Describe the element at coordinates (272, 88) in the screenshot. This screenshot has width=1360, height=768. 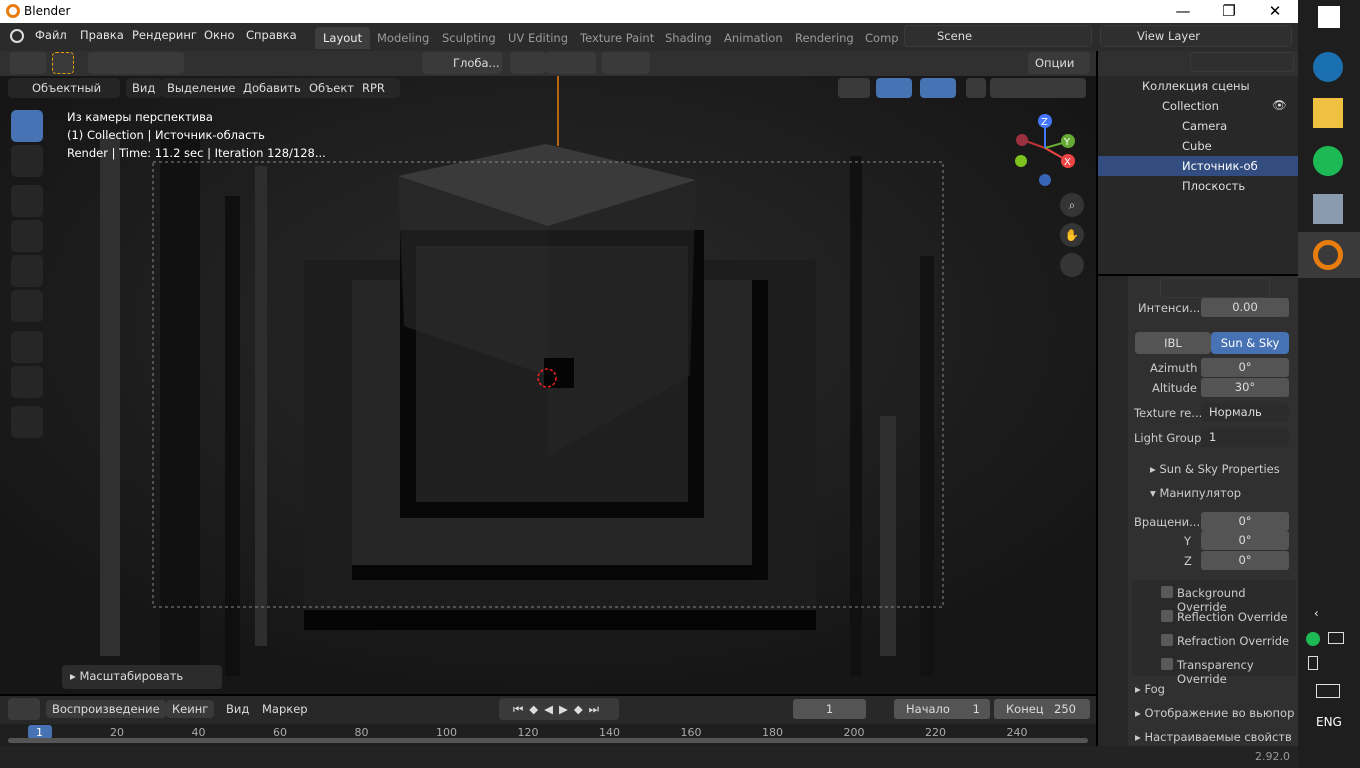
I see `menu-add: Добавить` at that location.